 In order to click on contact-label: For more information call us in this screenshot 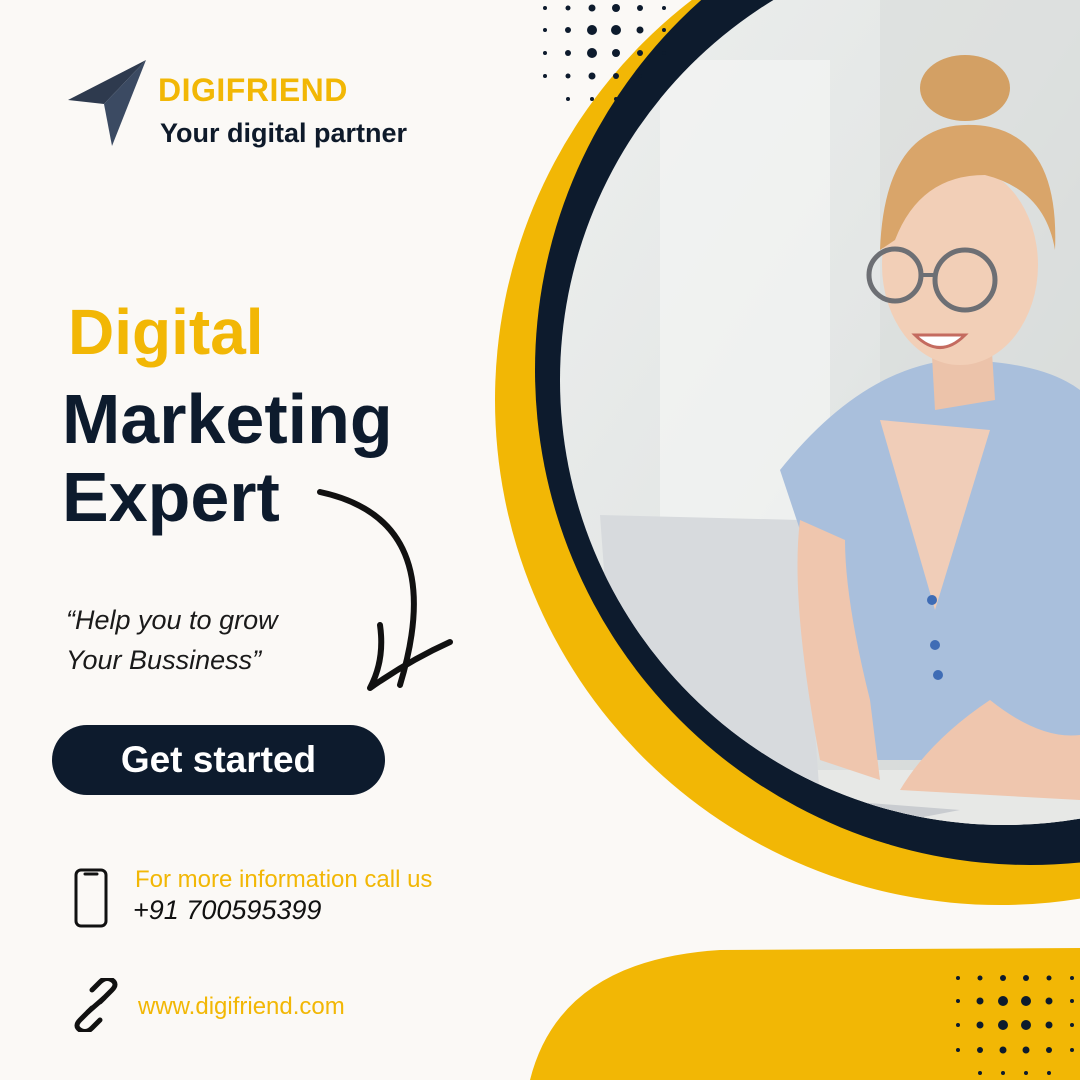, I will do `click(284, 879)`.